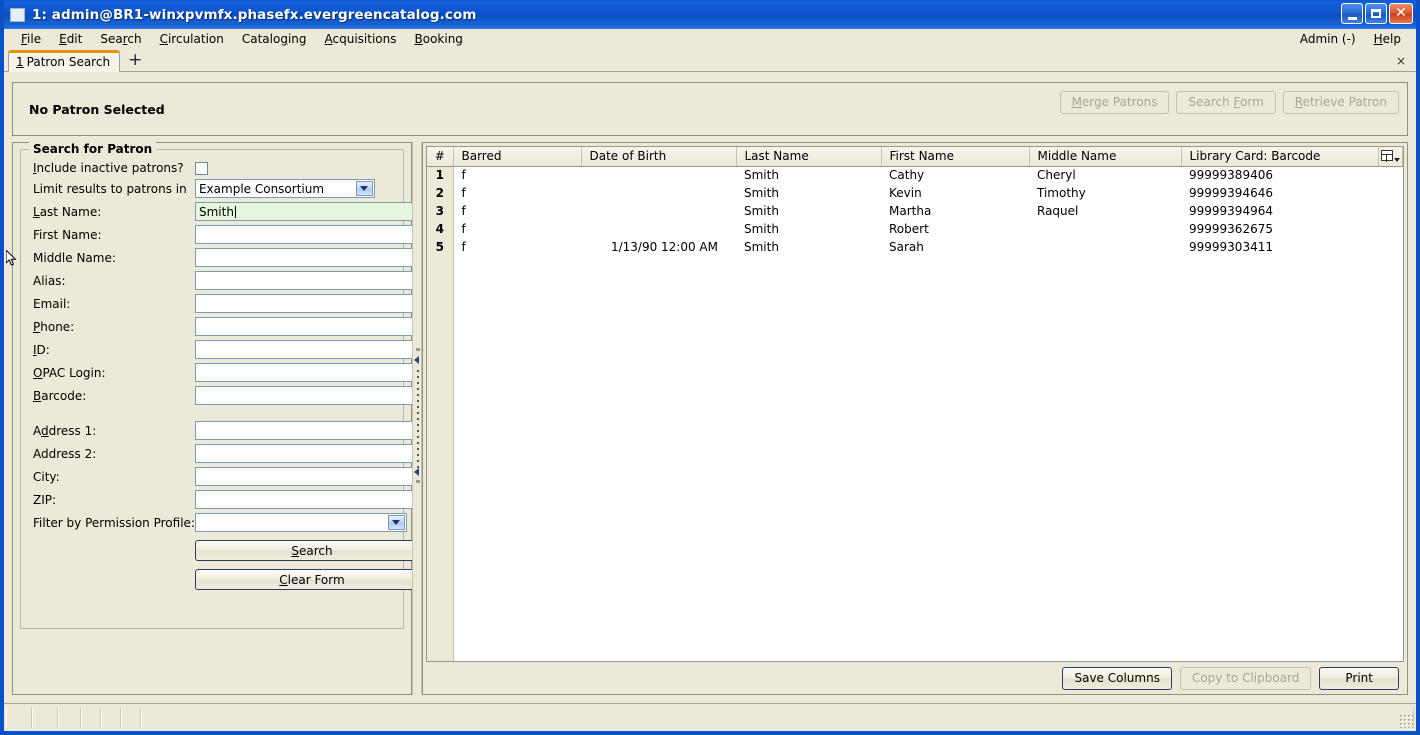 The width and height of the screenshot is (1420, 735). Describe the element at coordinates (312, 326) in the screenshot. I see `phone-input` at that location.